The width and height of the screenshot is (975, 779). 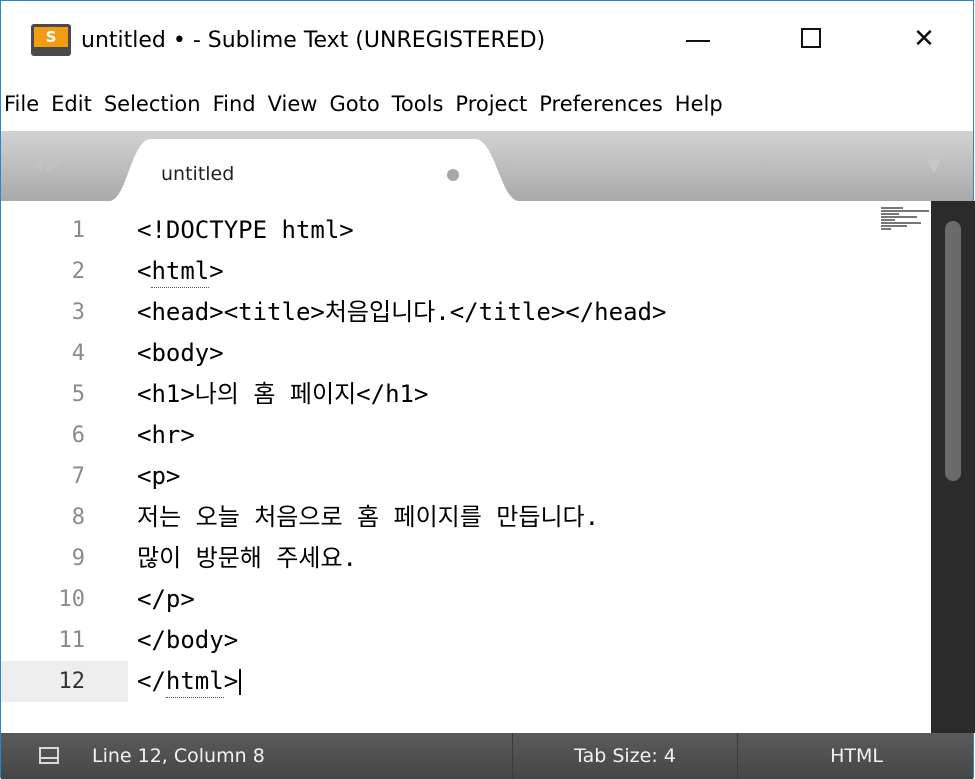 What do you see at coordinates (453, 175) in the screenshot?
I see `unsaved-dot-icon` at bounding box center [453, 175].